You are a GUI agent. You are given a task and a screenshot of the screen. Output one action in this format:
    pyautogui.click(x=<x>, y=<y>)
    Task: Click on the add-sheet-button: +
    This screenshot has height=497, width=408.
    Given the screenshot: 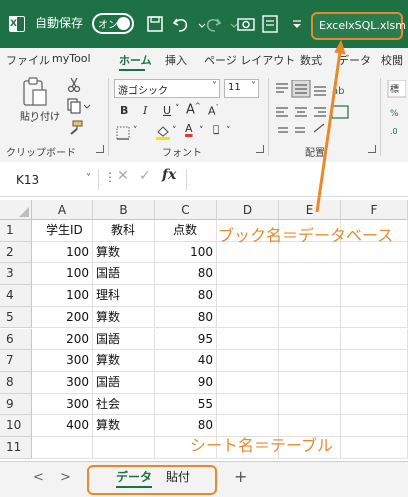 What is the action you would take?
    pyautogui.click(x=240, y=476)
    